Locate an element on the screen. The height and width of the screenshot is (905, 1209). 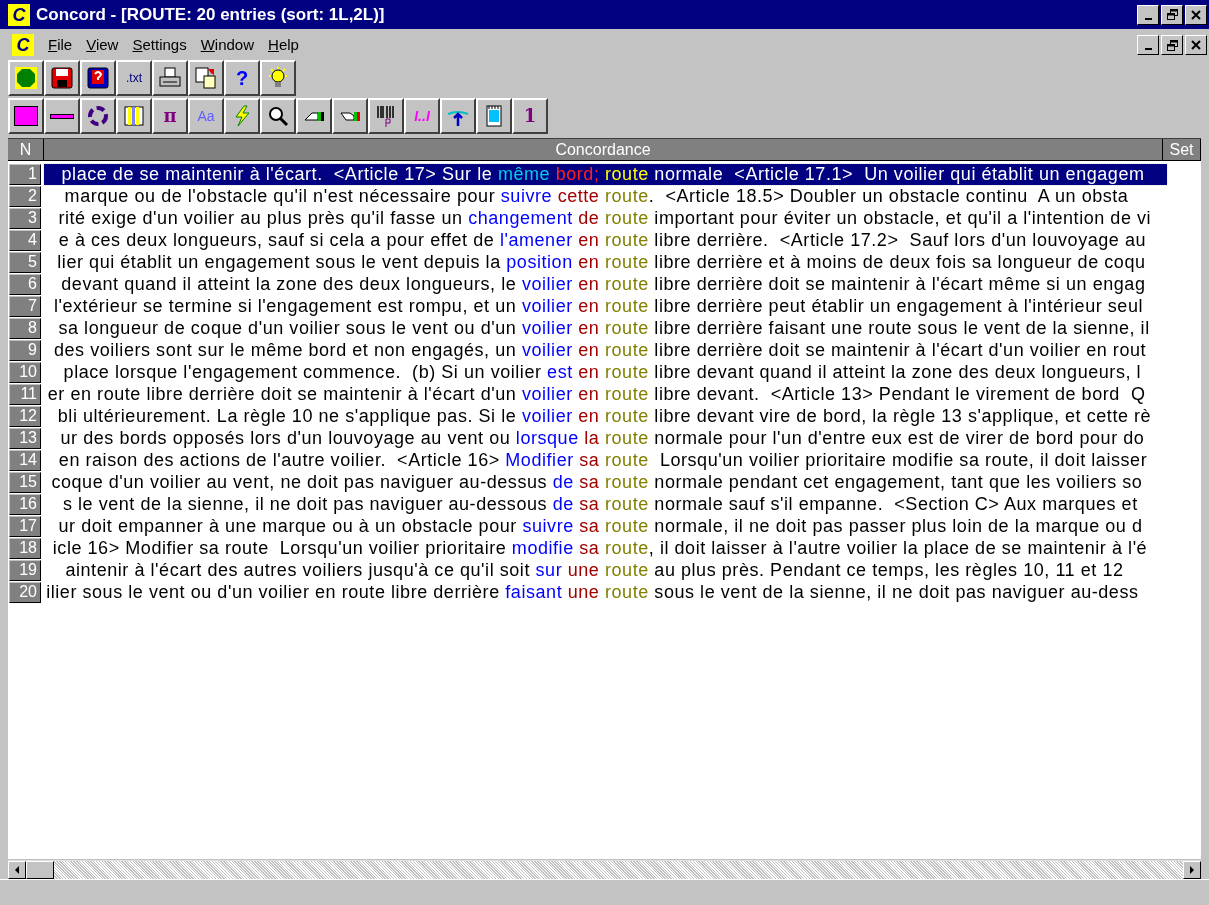
concordance-line: marque ou de l'obstacle qu'il n'est nécessaire pour suivre cette route. <Article 18.5> Doubler un obstacle continu A un obsta is located at coordinates (605, 196).